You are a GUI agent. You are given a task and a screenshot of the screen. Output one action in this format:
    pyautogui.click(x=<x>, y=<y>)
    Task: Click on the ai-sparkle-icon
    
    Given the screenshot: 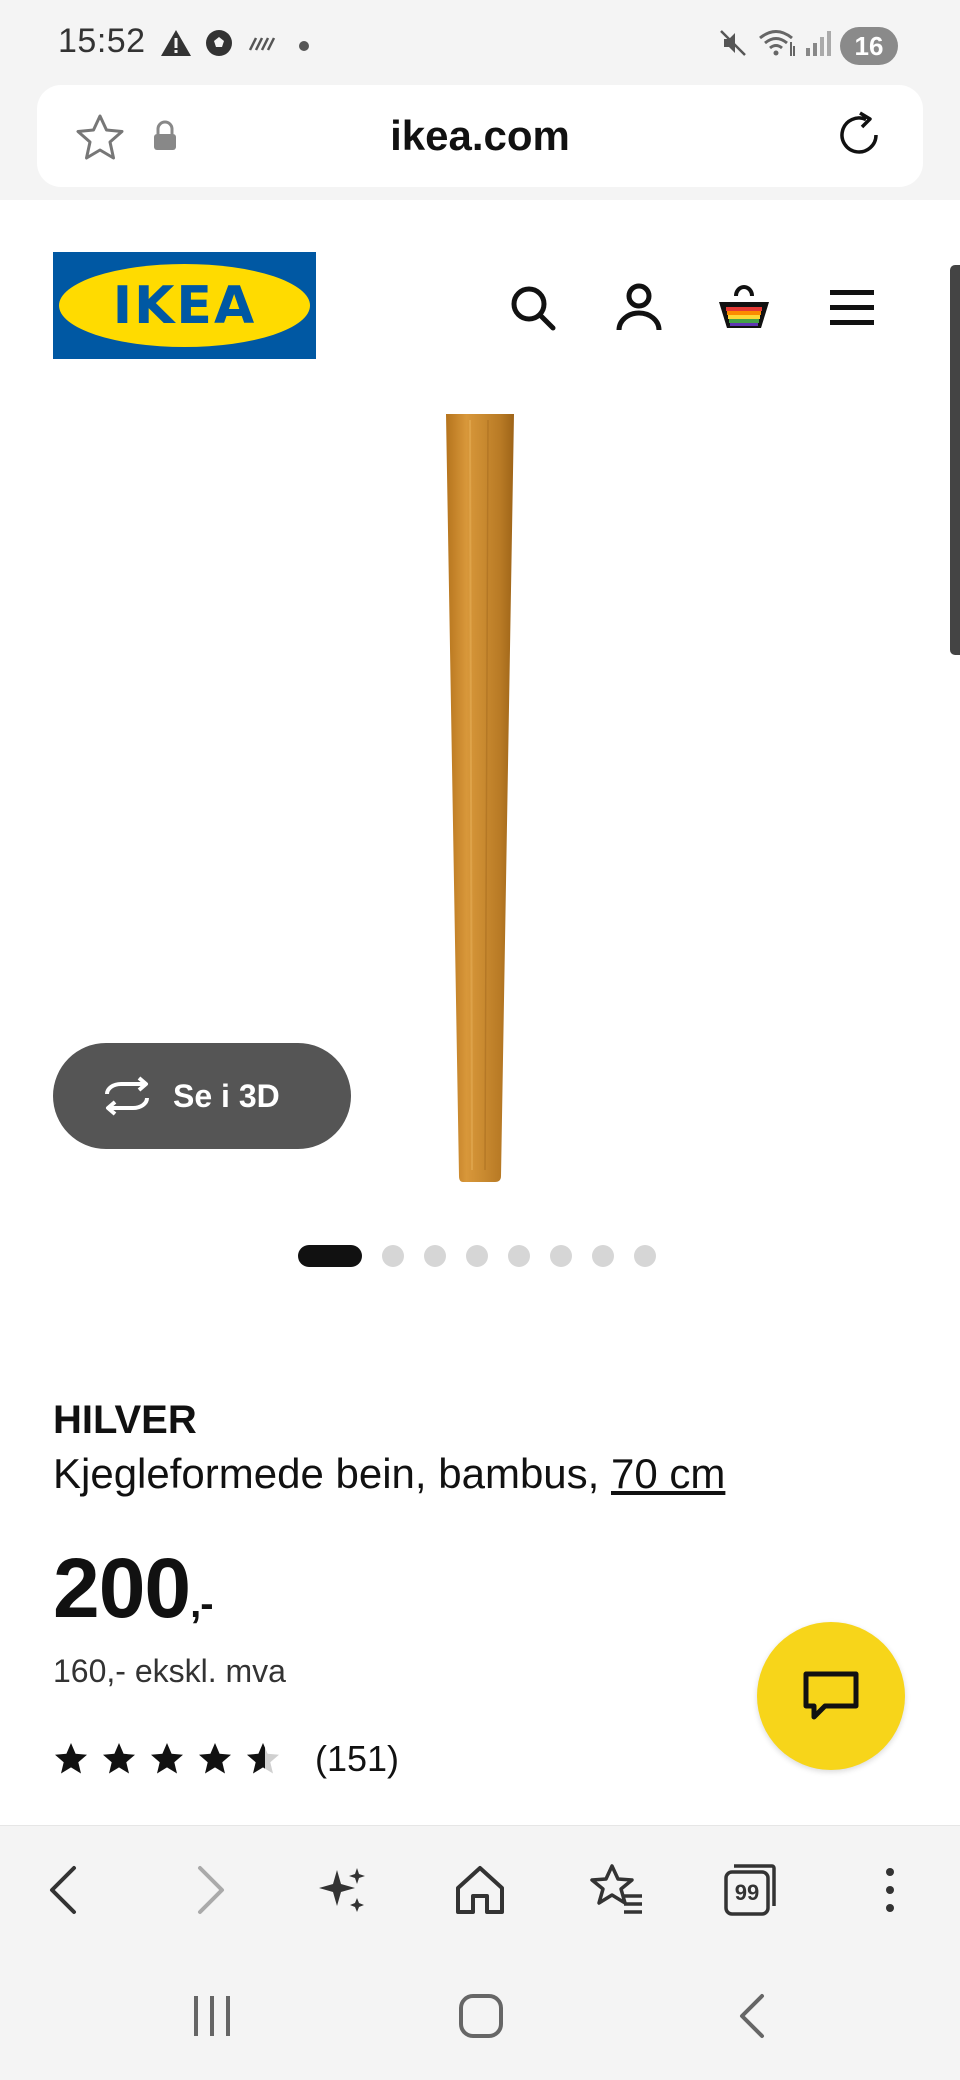 What is the action you would take?
    pyautogui.click(x=343, y=1890)
    